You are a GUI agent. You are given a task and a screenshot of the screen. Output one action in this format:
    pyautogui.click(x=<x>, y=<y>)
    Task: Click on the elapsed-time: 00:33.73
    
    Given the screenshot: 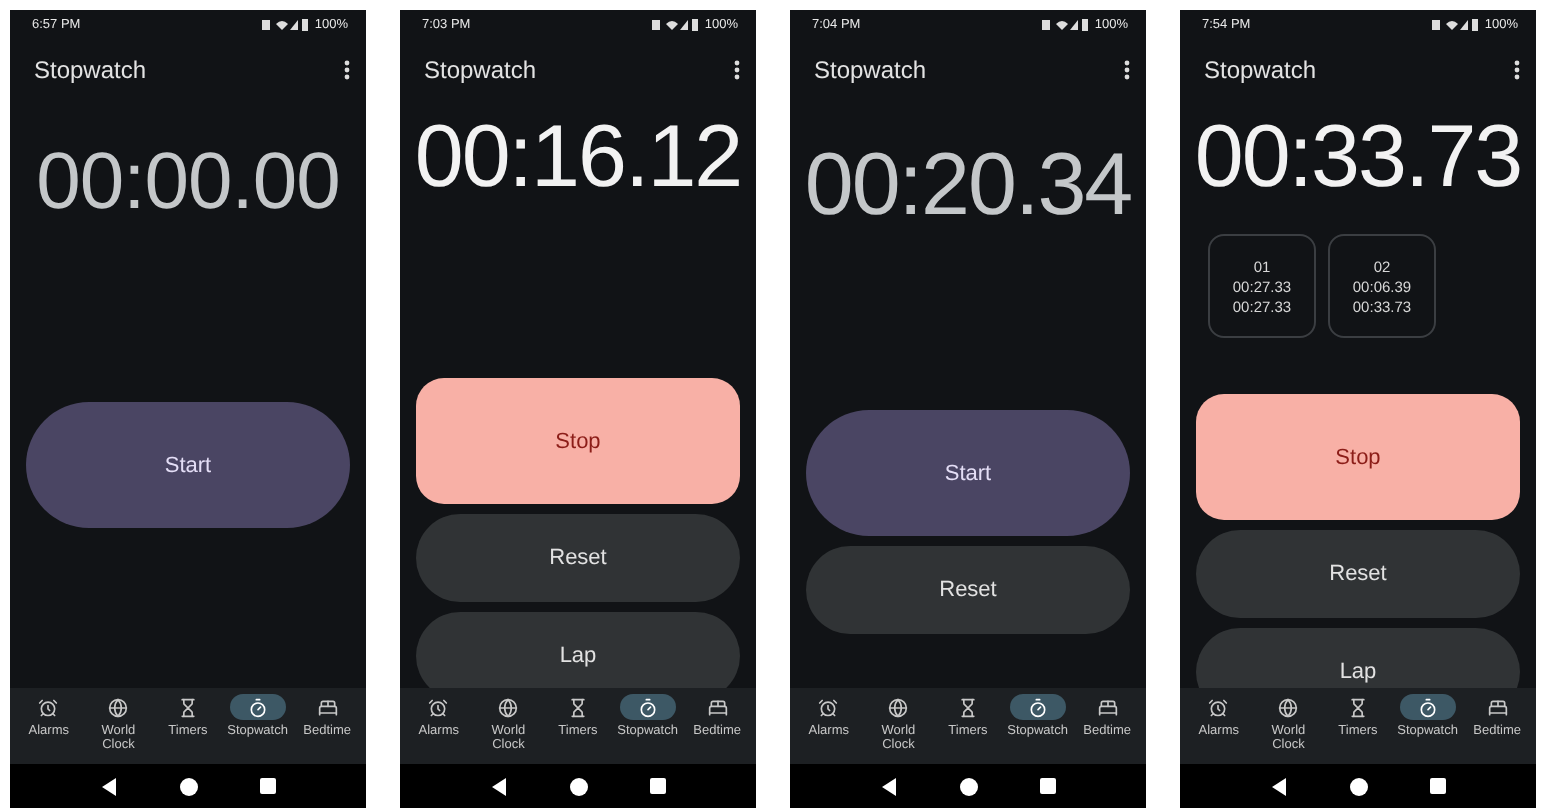 What is the action you would take?
    pyautogui.click(x=1358, y=158)
    